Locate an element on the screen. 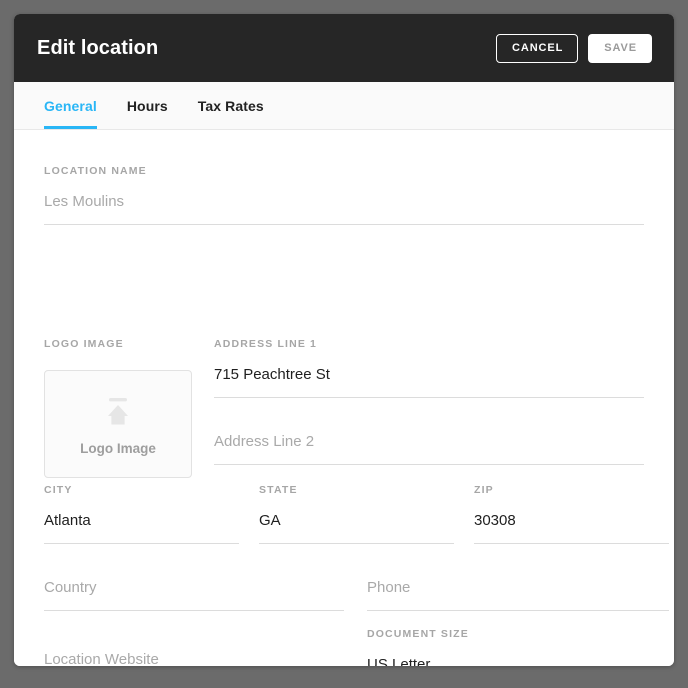 Image resolution: width=688 pixels, height=688 pixels. location-name-label: LOCATION NAME is located at coordinates (95, 171).